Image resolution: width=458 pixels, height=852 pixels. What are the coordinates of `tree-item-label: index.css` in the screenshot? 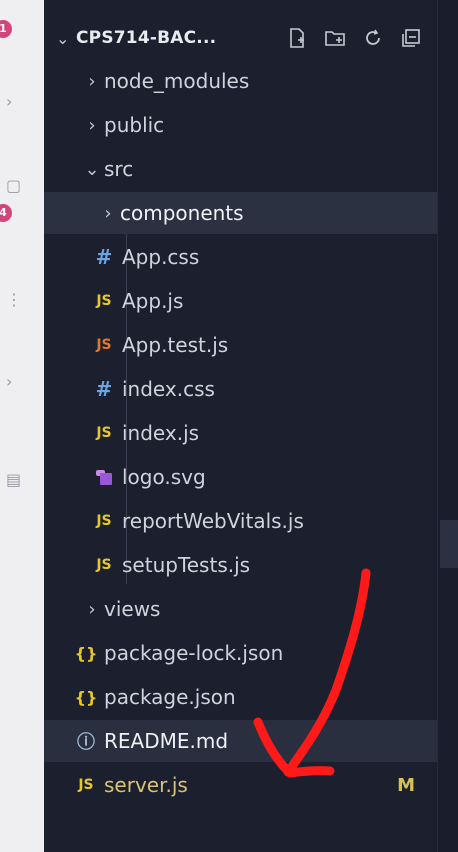 It's located at (168, 389).